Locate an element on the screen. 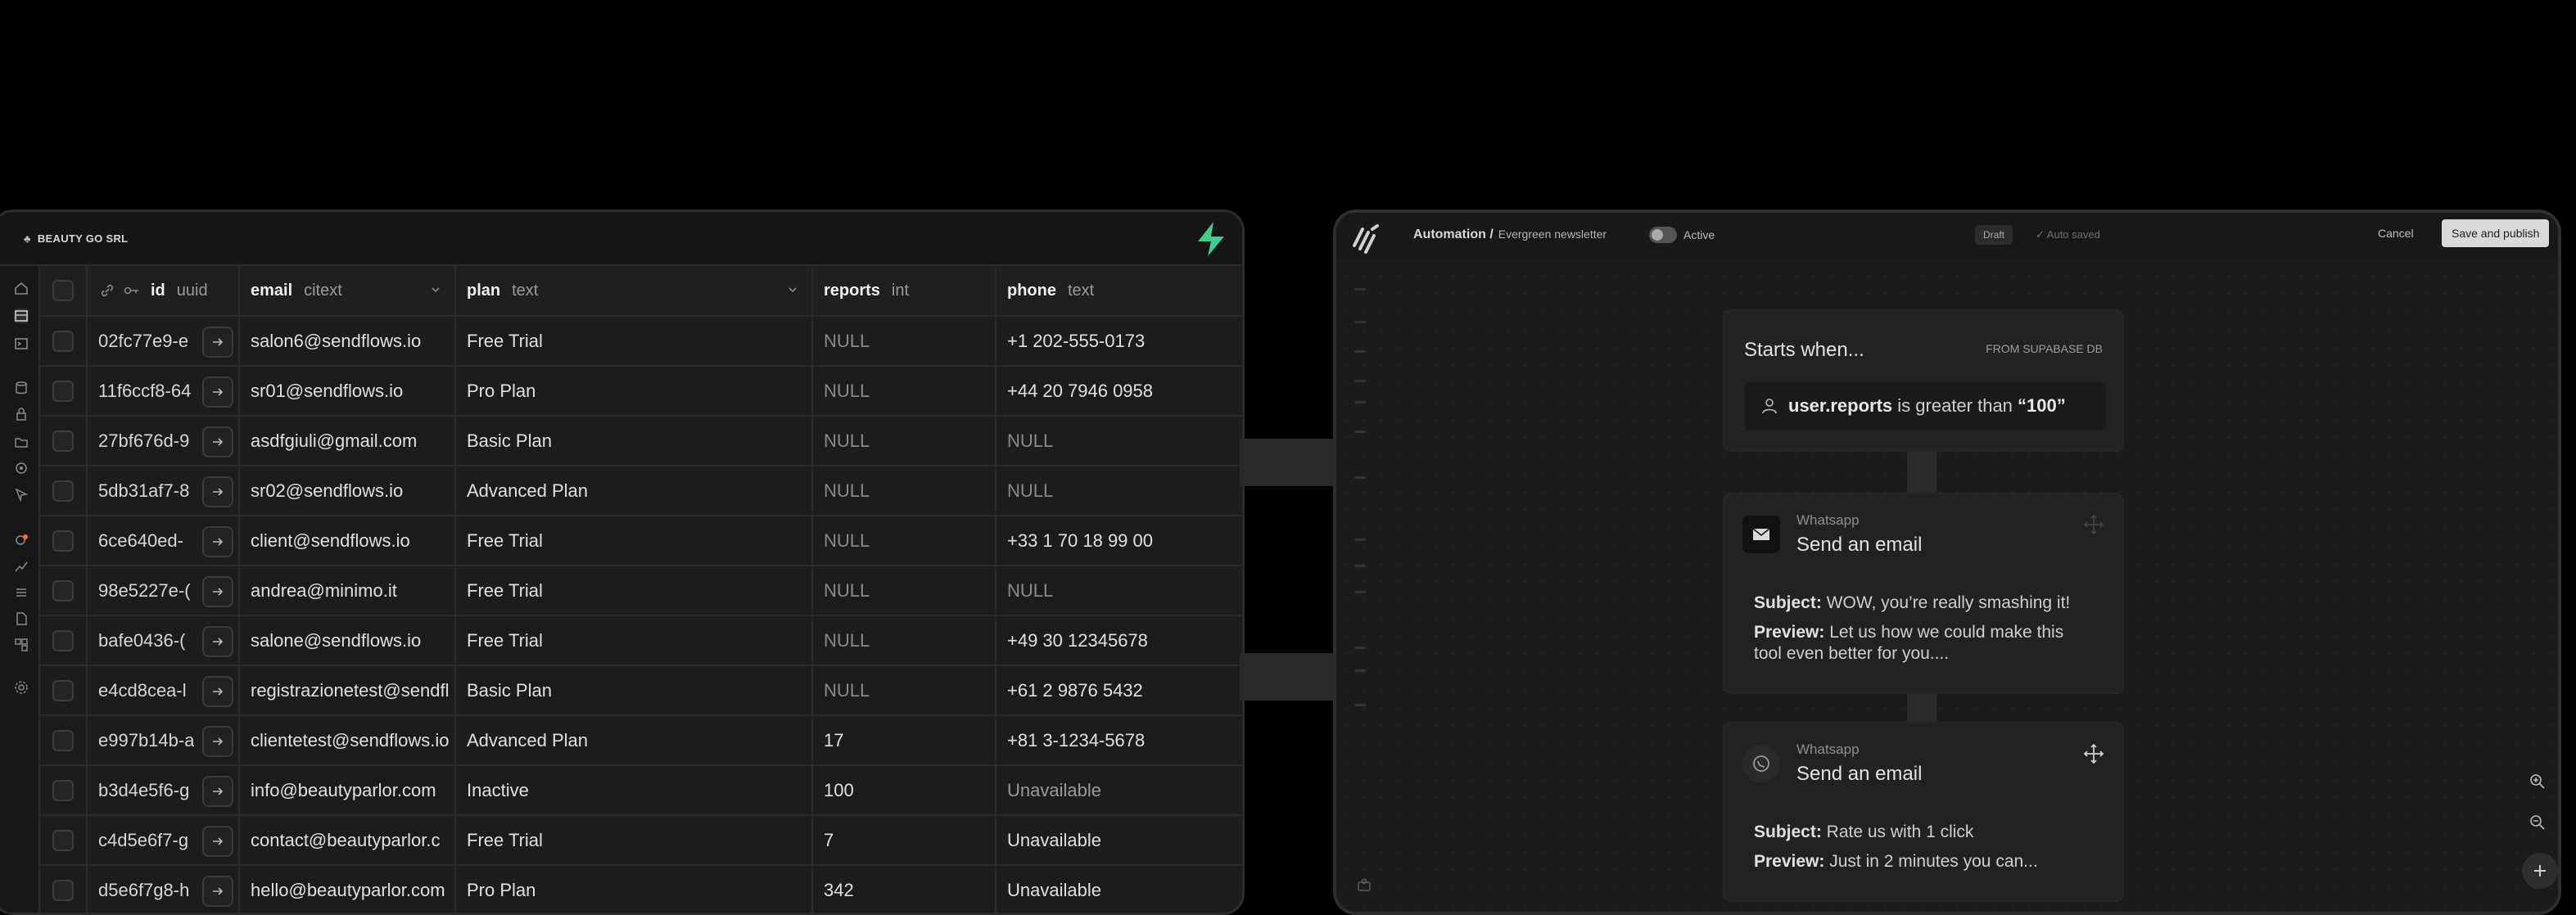 Image resolution: width=2576 pixels, height=915 pixels. move-handle-icon is located at coordinates (2093, 524).